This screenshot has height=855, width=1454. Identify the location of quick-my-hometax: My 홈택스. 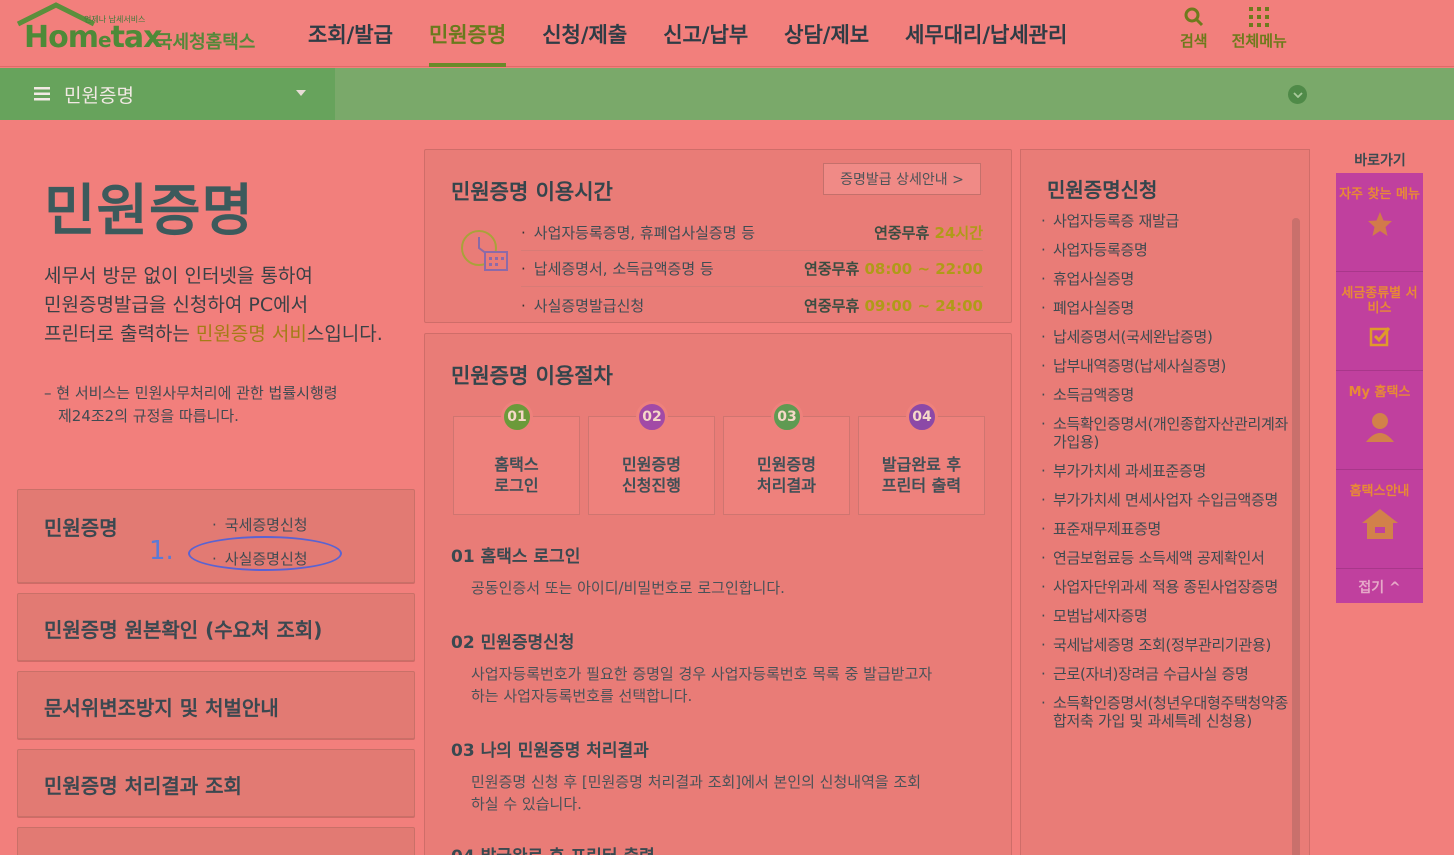
(1379, 420).